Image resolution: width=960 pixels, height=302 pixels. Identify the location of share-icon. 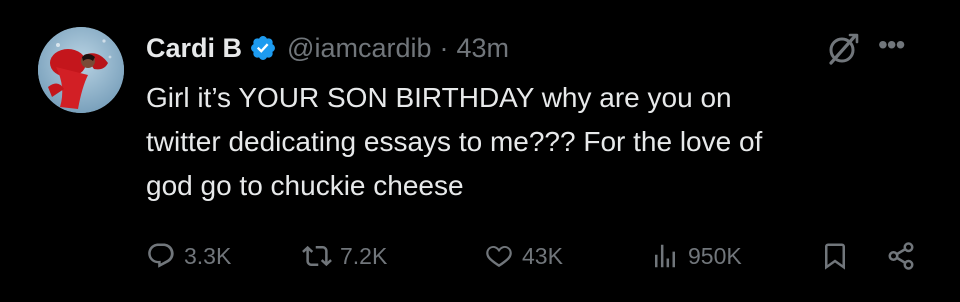
(901, 256).